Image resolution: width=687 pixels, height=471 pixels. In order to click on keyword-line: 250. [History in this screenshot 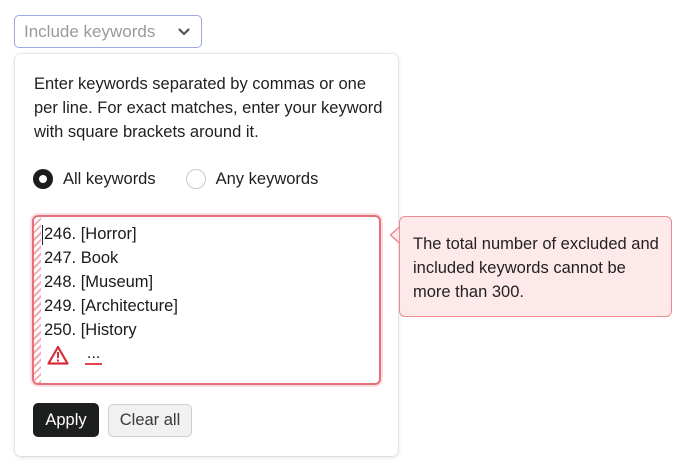, I will do `click(90, 330)`.